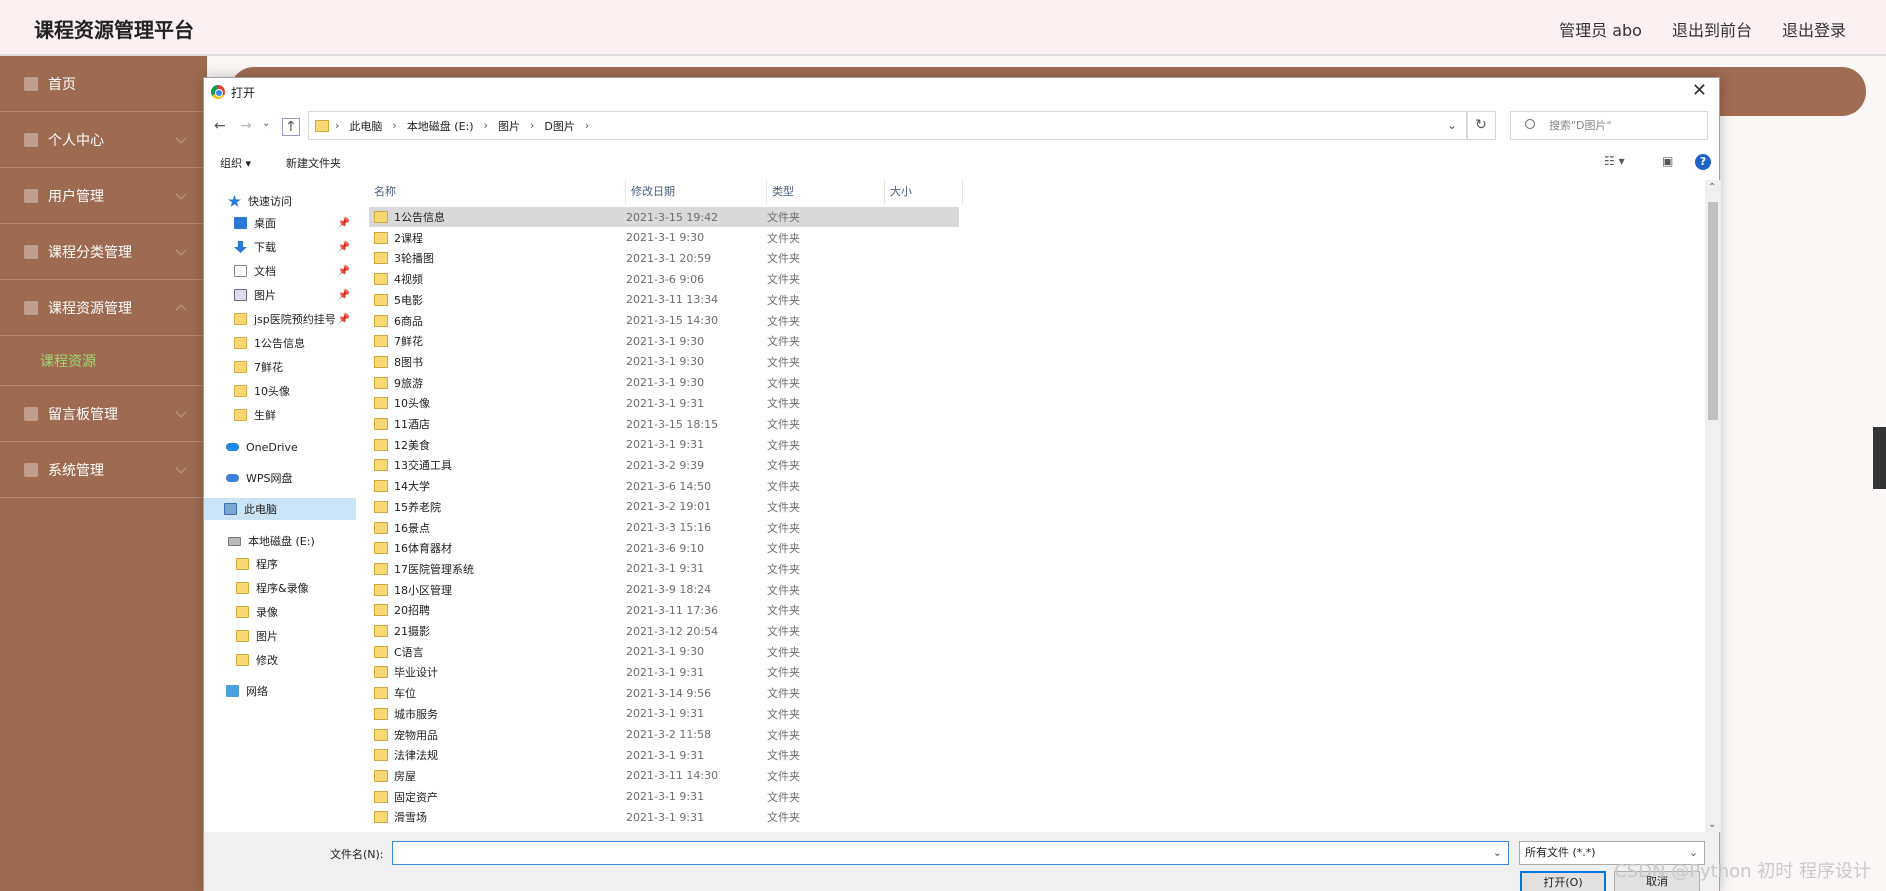  Describe the element at coordinates (257, 660) in the screenshot. I see `nav-drive-folder-modify: 修改` at that location.